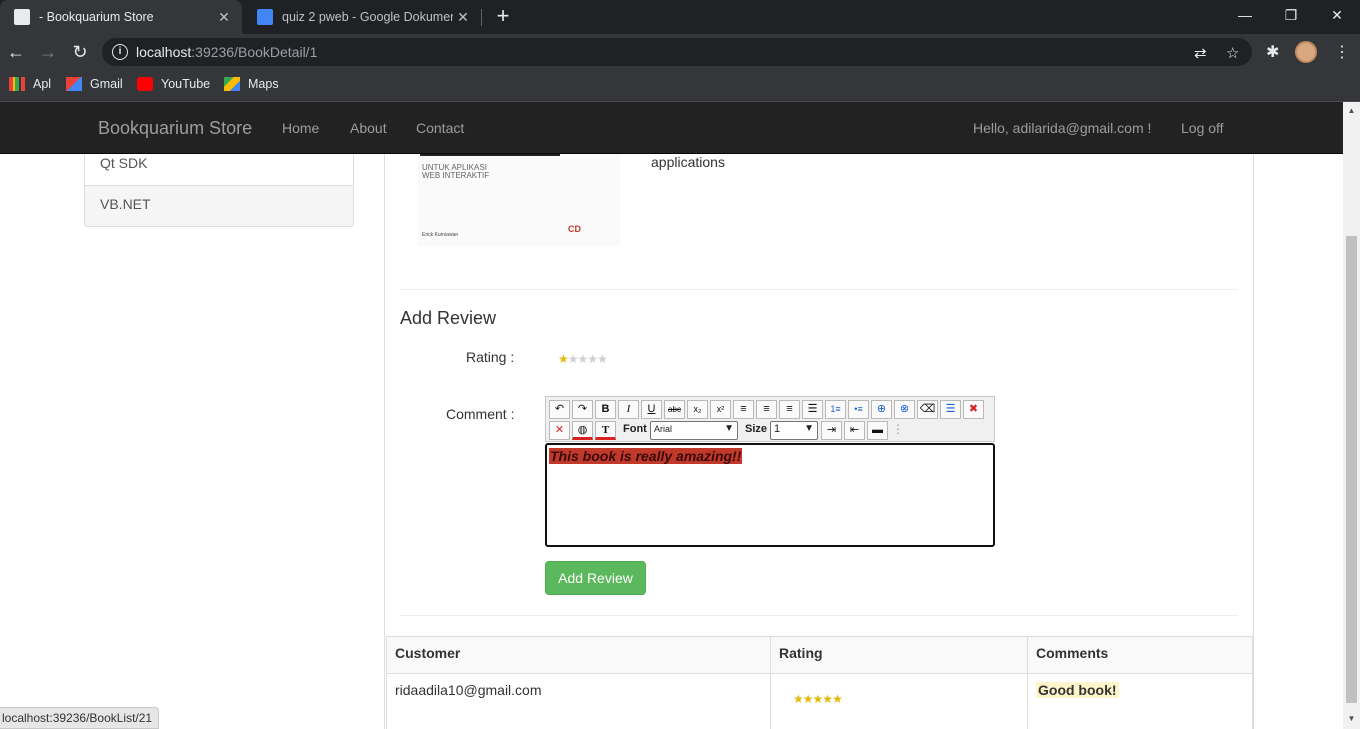 The image size is (1360, 729). I want to click on subscript-icon: x₂, so click(697, 409).